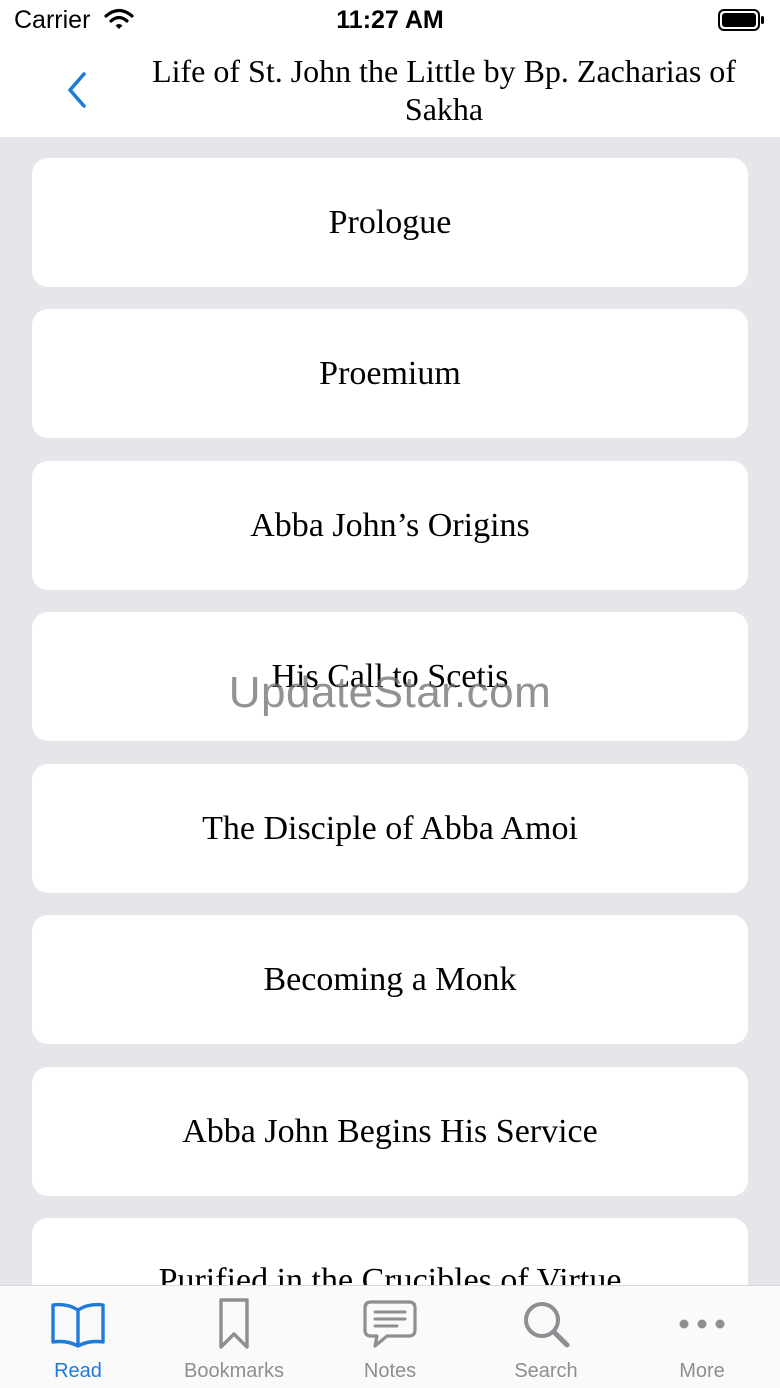 This screenshot has width=780, height=1388. What do you see at coordinates (546, 1324) in the screenshot?
I see `search-icon` at bounding box center [546, 1324].